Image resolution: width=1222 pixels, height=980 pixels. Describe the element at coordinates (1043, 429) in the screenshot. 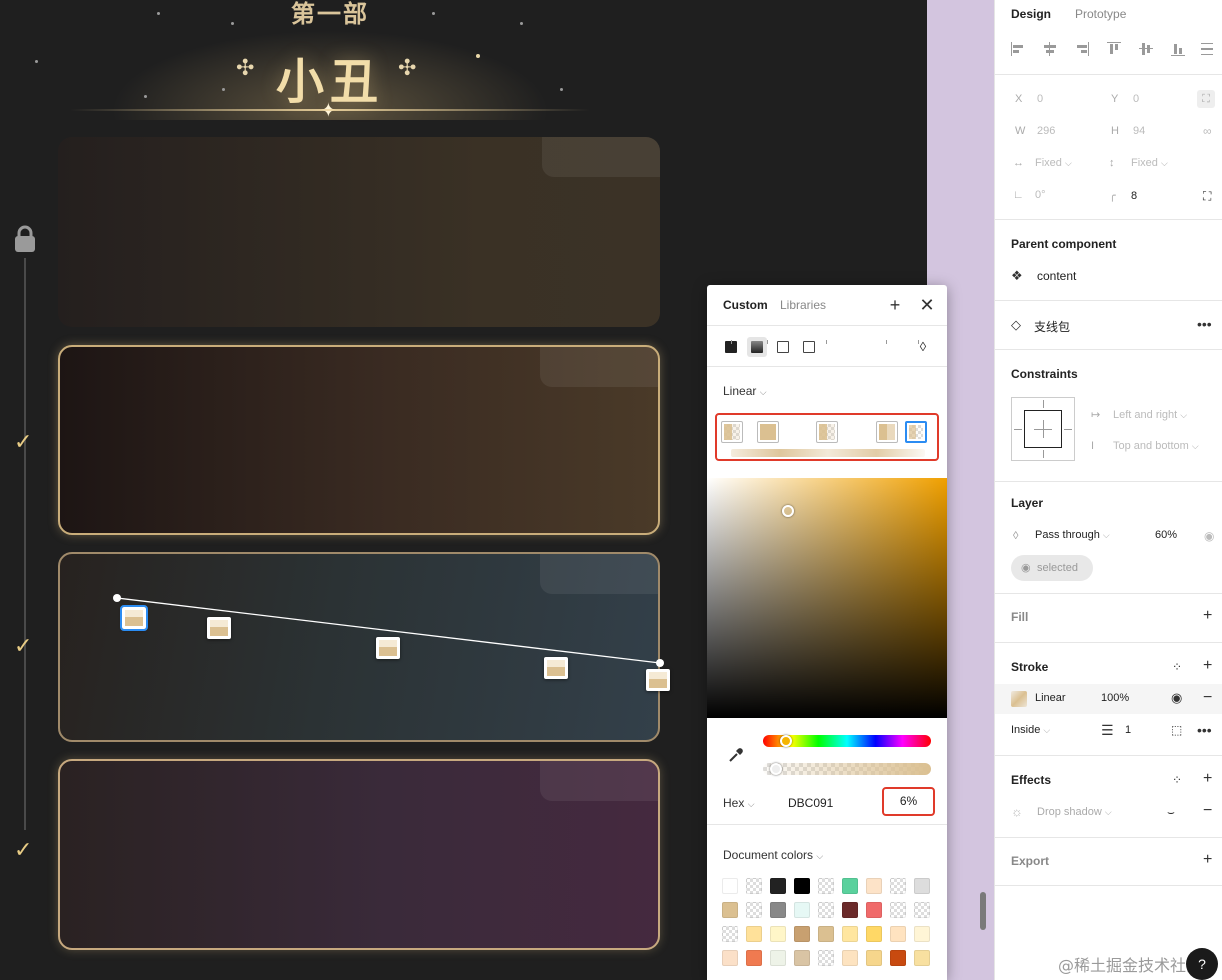

I see `constraints-widget` at that location.